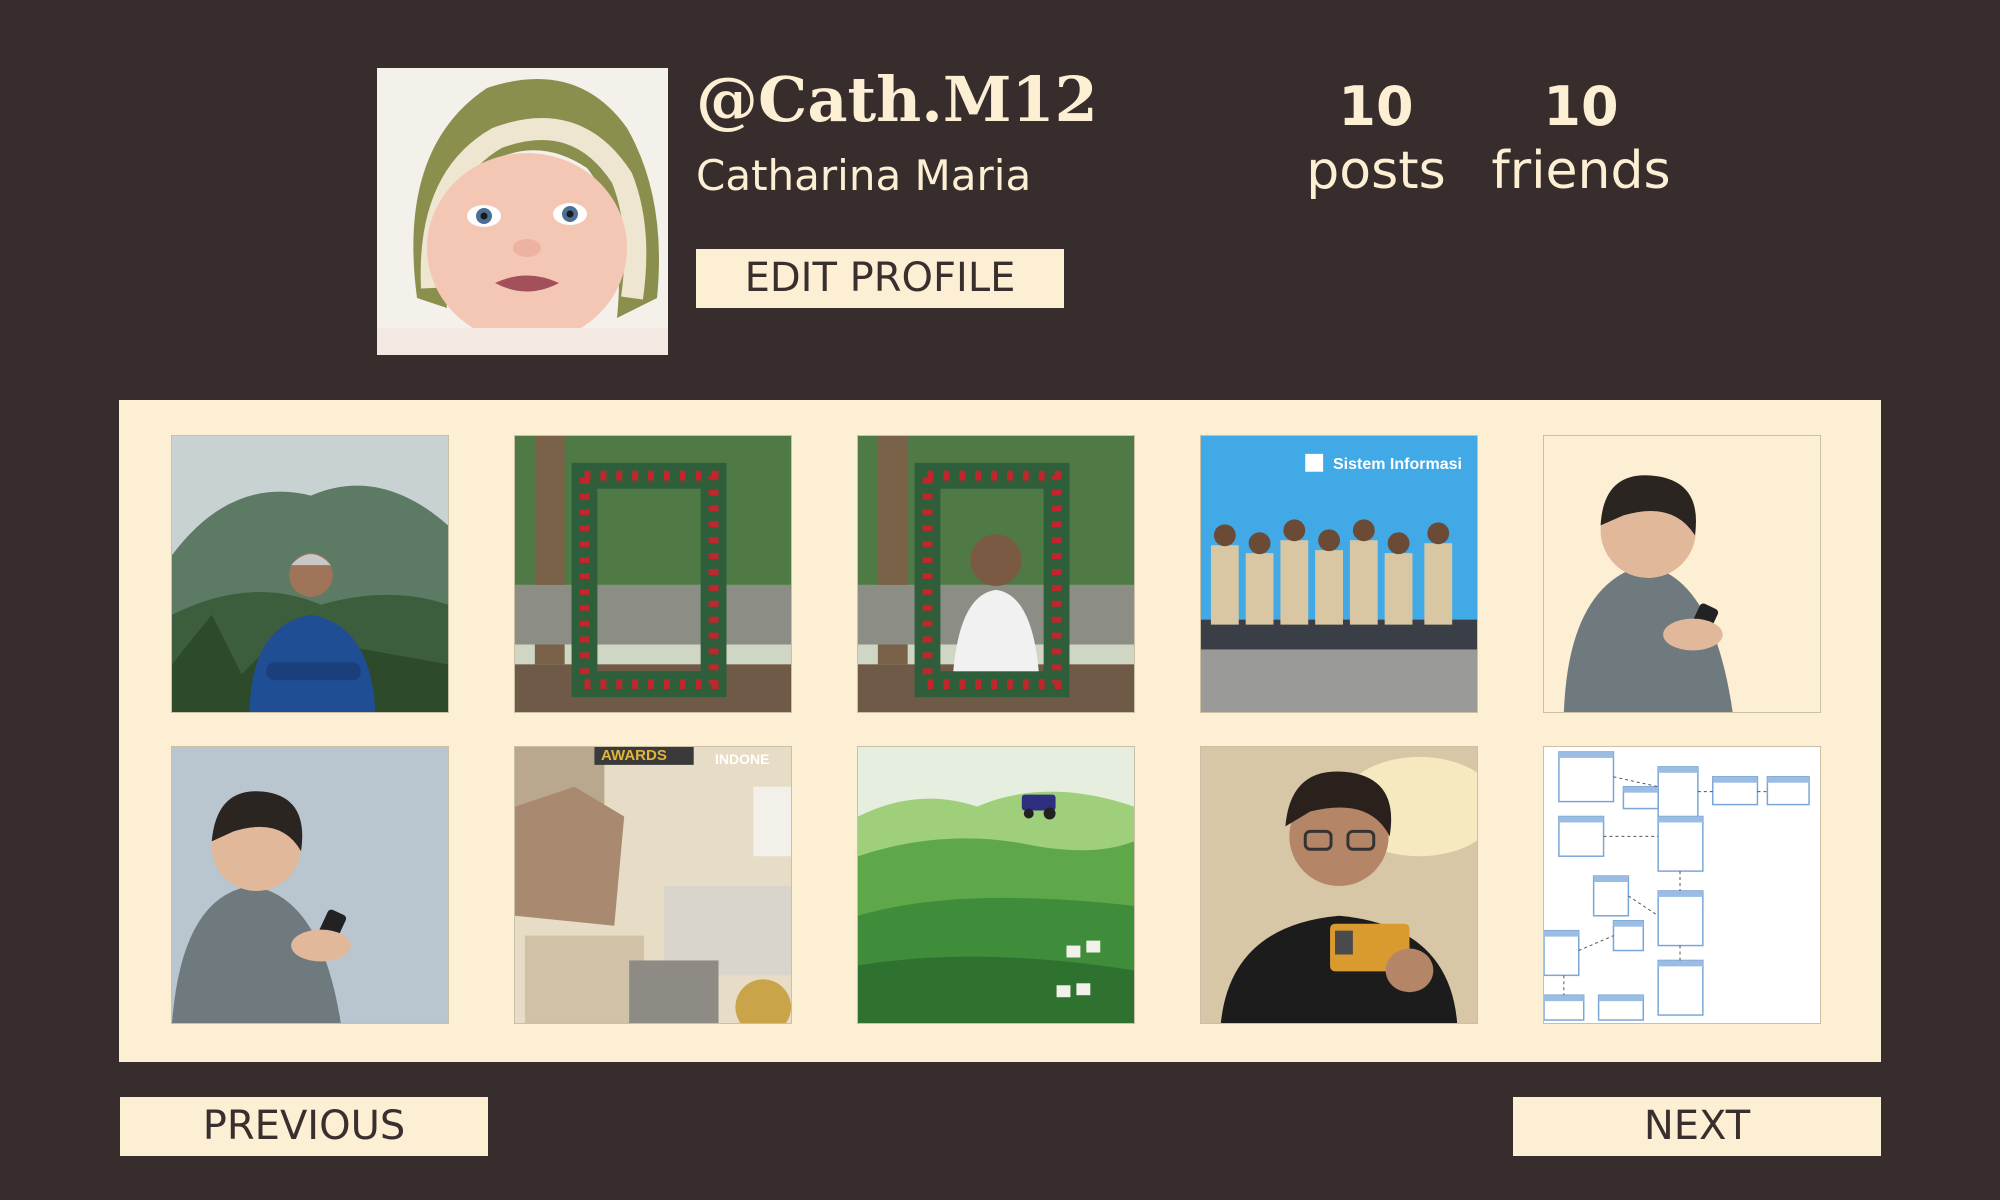 The height and width of the screenshot is (1200, 2000). I want to click on newspaper-collage-icon, so click(653, 885).